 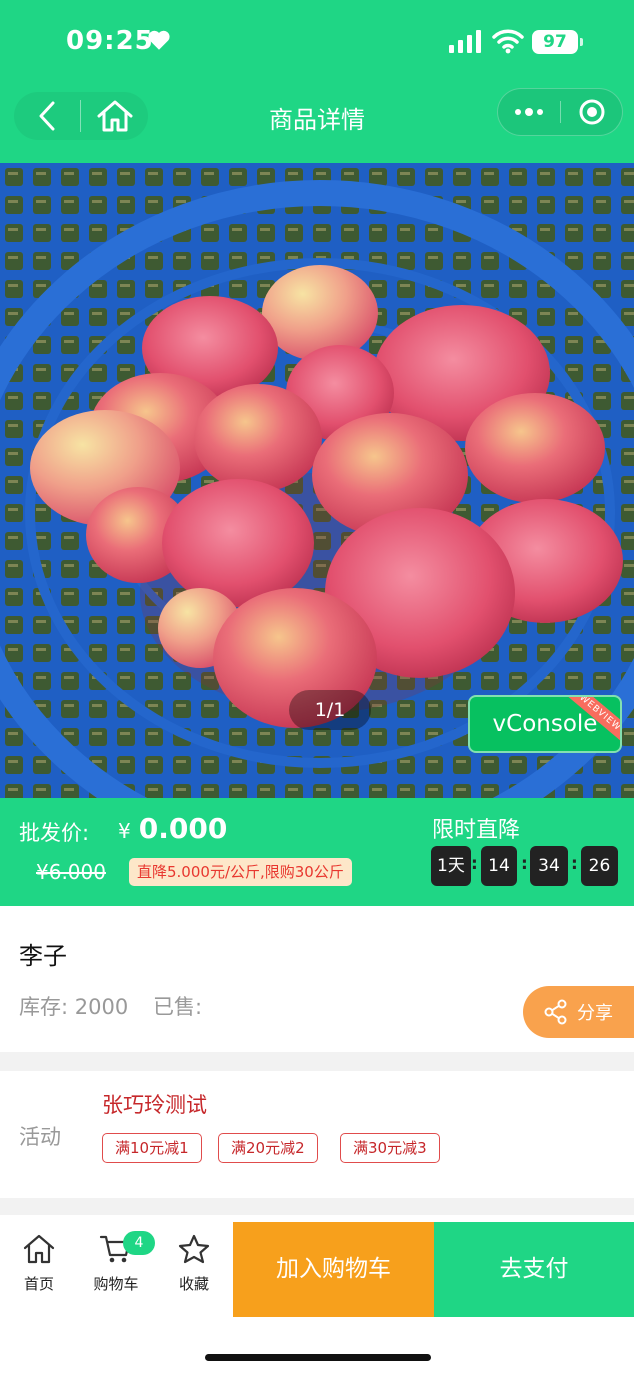 What do you see at coordinates (268, 1148) in the screenshot?
I see `coupon-tag: 满20元减2` at bounding box center [268, 1148].